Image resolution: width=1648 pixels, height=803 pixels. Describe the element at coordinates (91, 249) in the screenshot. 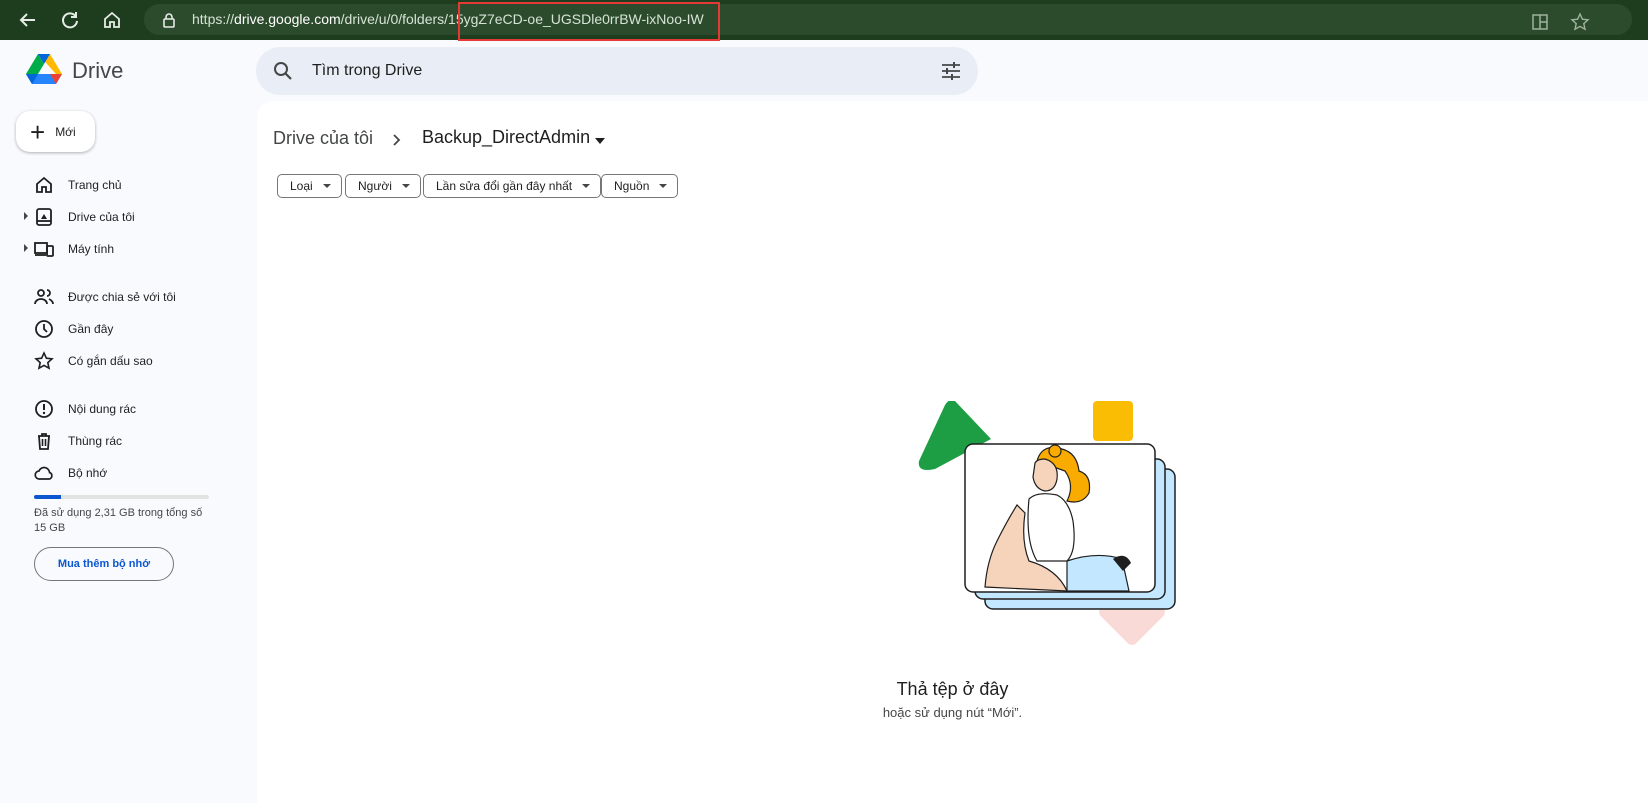

I see `sidebar-item-label: Máy tính` at that location.